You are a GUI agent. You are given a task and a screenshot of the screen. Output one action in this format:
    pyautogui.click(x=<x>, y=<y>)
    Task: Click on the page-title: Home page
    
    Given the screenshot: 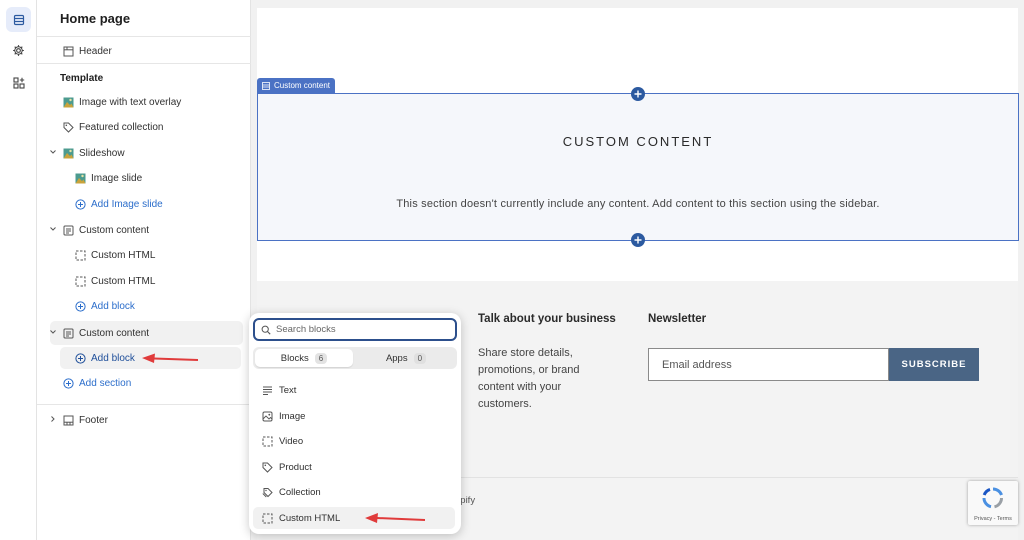 What is the action you would take?
    pyautogui.click(x=95, y=18)
    